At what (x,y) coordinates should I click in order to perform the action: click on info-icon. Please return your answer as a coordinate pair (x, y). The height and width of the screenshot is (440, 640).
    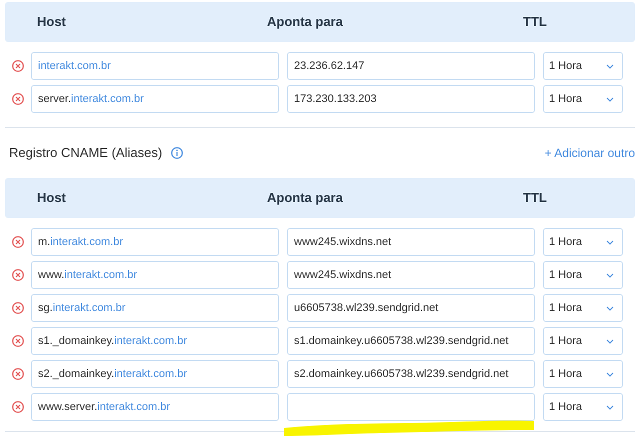
    Looking at the image, I should click on (177, 153).